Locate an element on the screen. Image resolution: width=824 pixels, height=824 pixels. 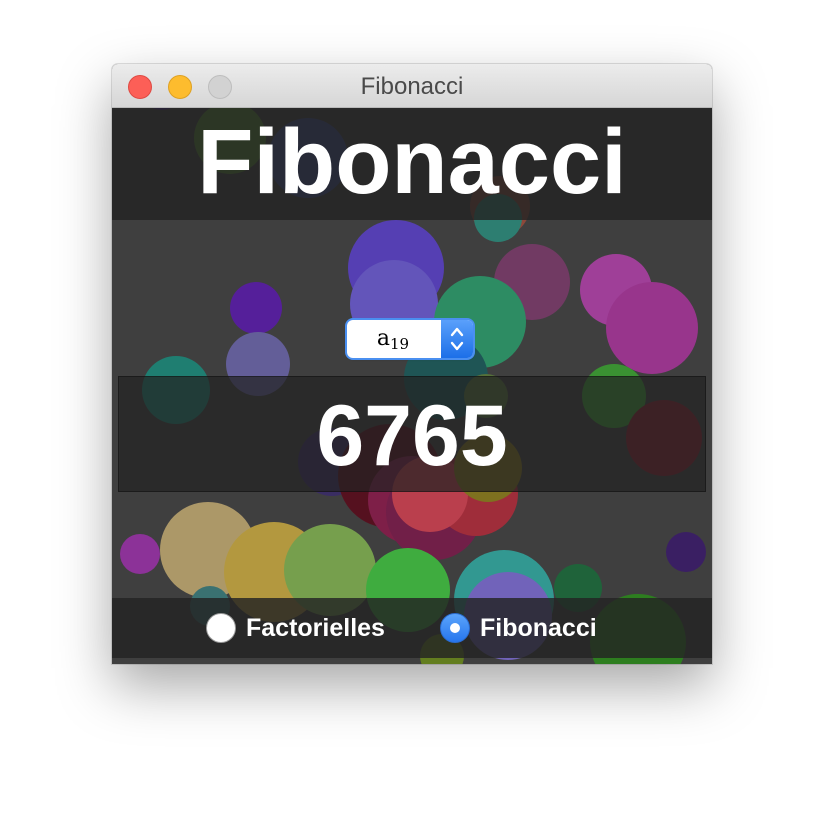
result-value: 6765 is located at coordinates (412, 436).